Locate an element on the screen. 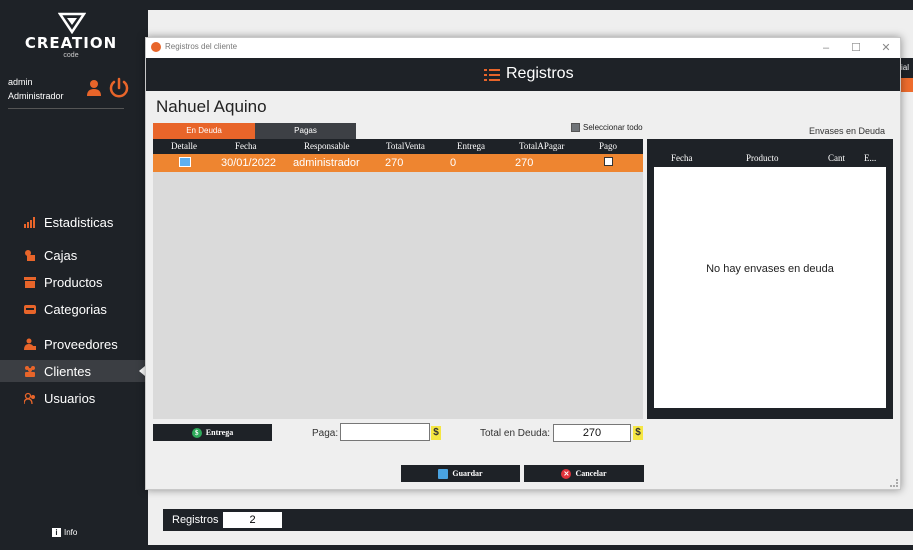 This screenshot has width=913, height=550. cell-total-venta: 270 is located at coordinates (394, 163).